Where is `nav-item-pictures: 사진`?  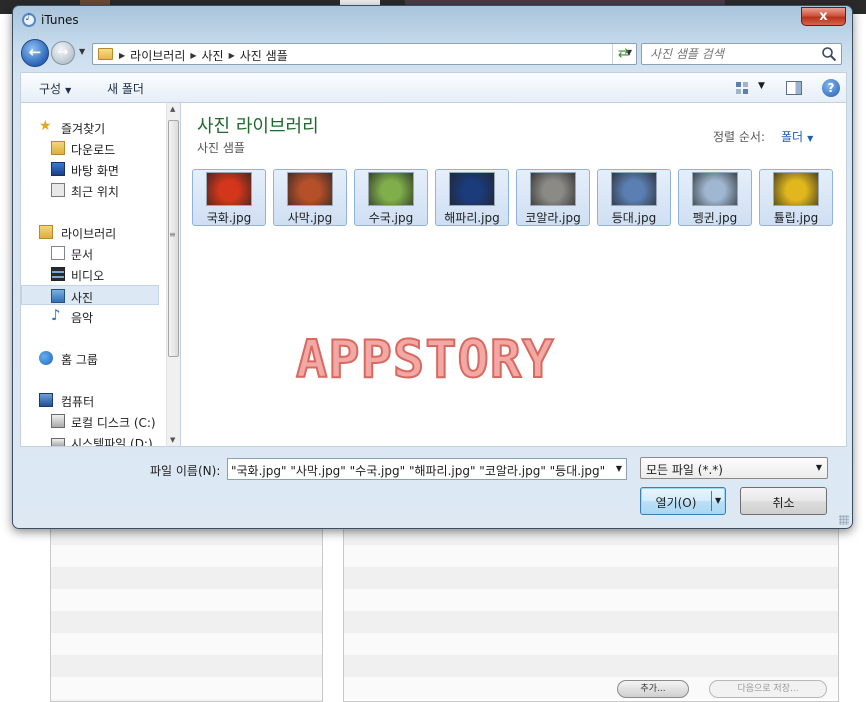
nav-item-pictures: 사진 is located at coordinates (90, 295).